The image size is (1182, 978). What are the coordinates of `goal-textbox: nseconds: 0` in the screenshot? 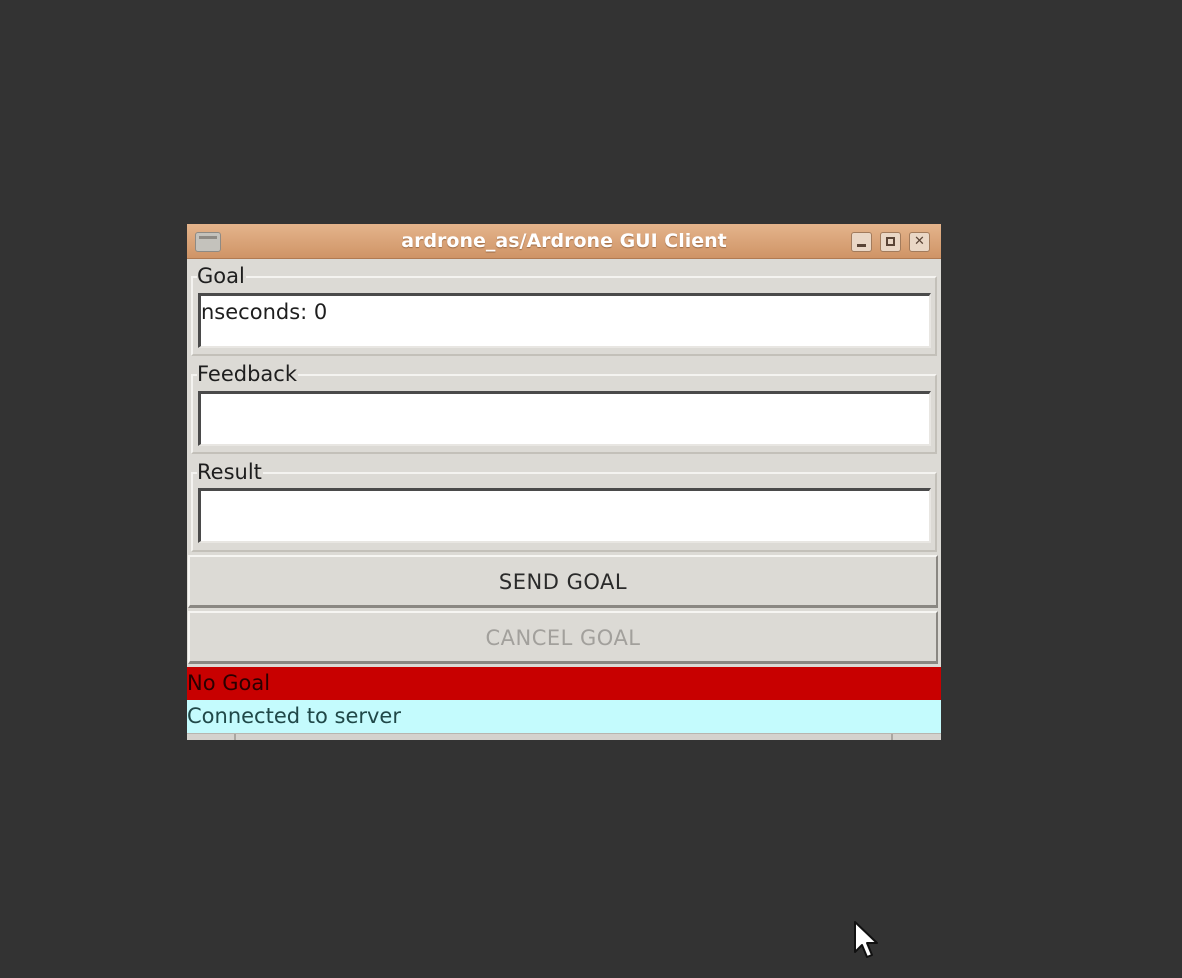 It's located at (564, 320).